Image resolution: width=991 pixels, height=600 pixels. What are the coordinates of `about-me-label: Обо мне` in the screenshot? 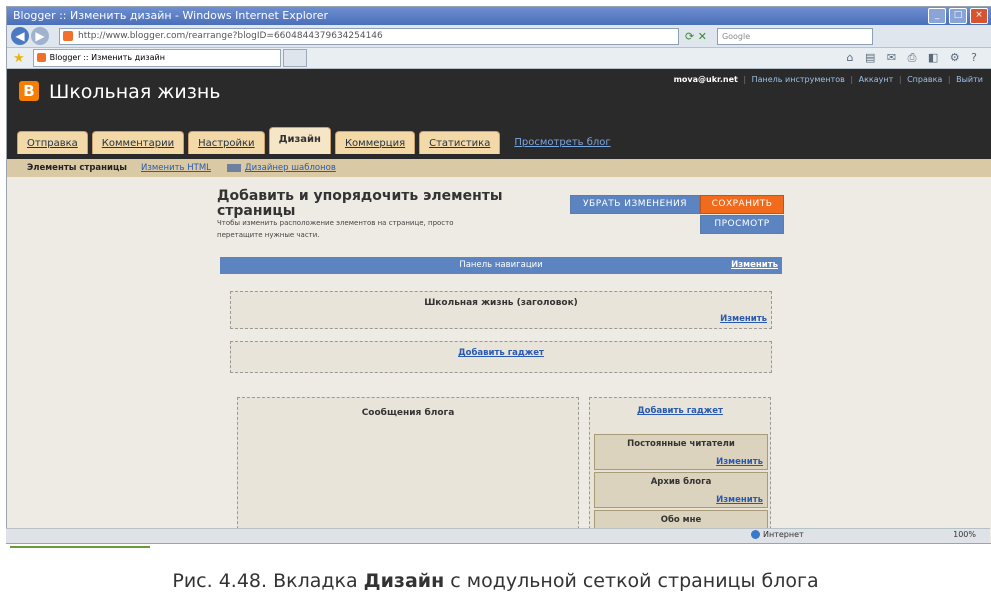 It's located at (681, 520).